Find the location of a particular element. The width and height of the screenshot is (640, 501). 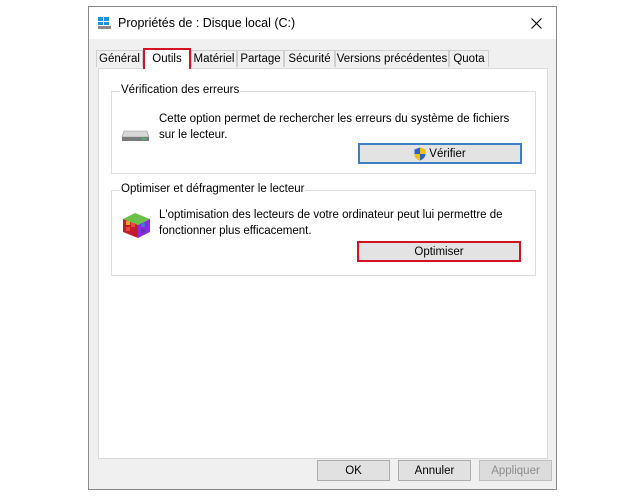

optimize-title: Optimiser et défragmenter le lecteur is located at coordinates (213, 189).